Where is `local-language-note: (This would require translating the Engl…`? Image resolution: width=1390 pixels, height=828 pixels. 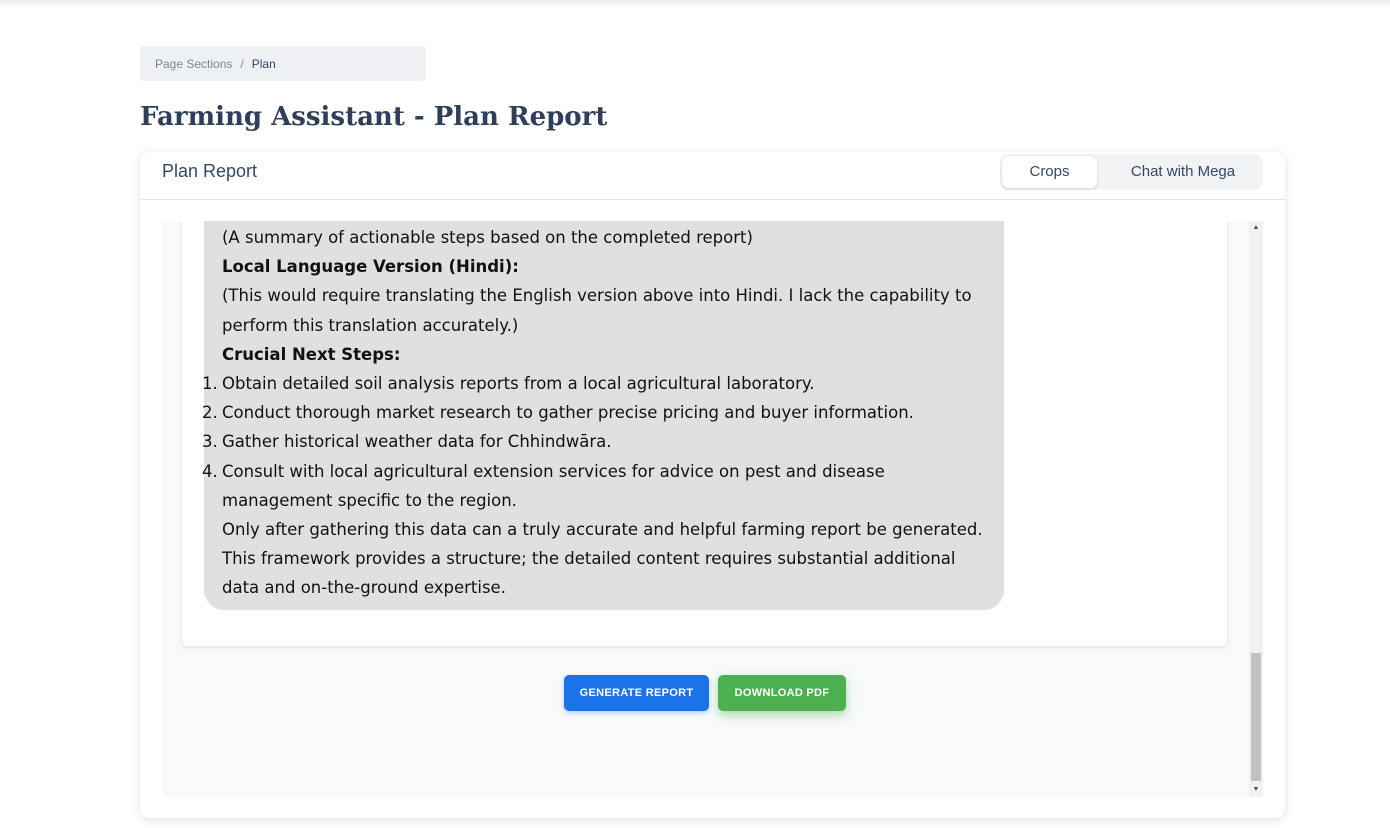
local-language-note: (This would require translating the Engl… is located at coordinates (597, 310).